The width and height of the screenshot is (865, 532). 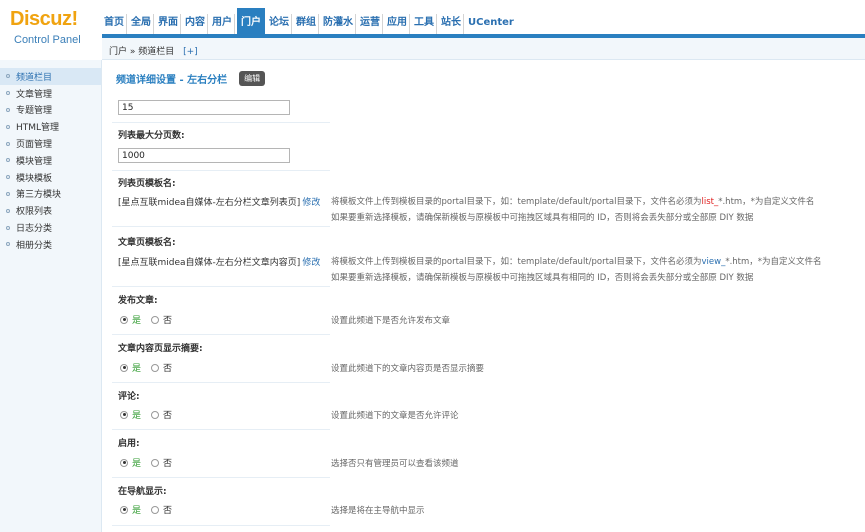 What do you see at coordinates (34, 94) in the screenshot?
I see `sidebar-item-label: 文章管理` at bounding box center [34, 94].